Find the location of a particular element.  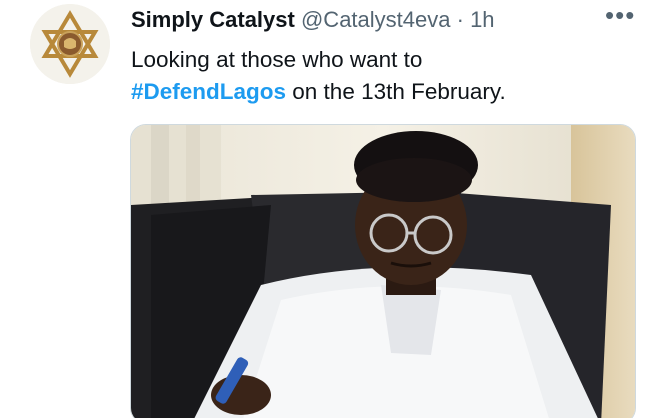

more-horizontal-icon: ••• is located at coordinates (620, 16).